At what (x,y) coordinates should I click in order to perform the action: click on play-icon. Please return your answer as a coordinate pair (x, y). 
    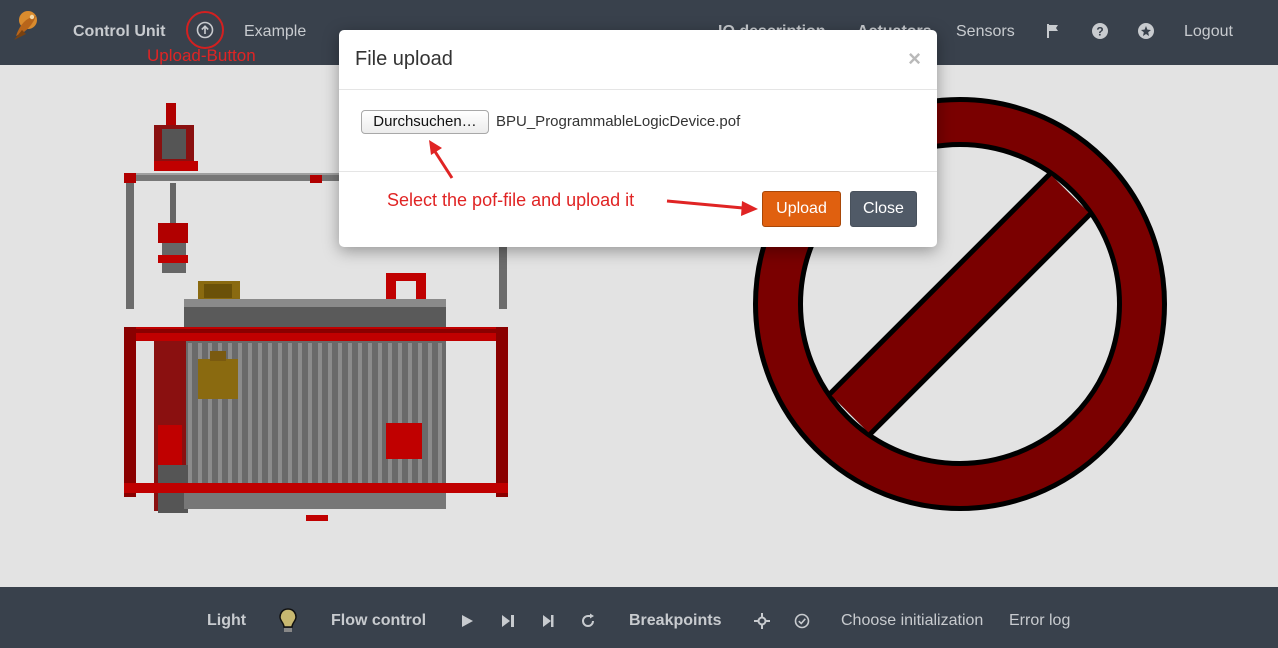
    Looking at the image, I should click on (467, 621).